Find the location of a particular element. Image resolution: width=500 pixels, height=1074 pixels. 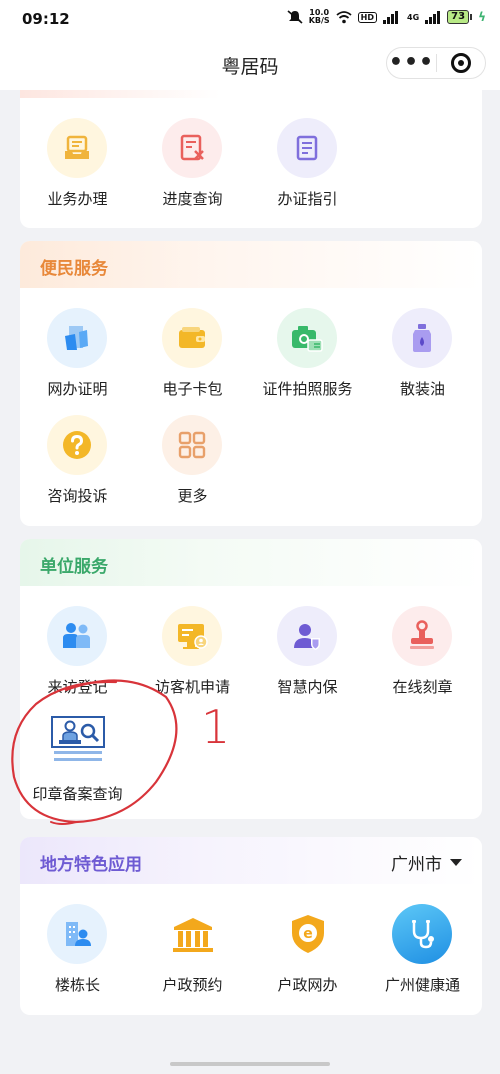

card-header: 地方特色应用 广州市 is located at coordinates (251, 860).